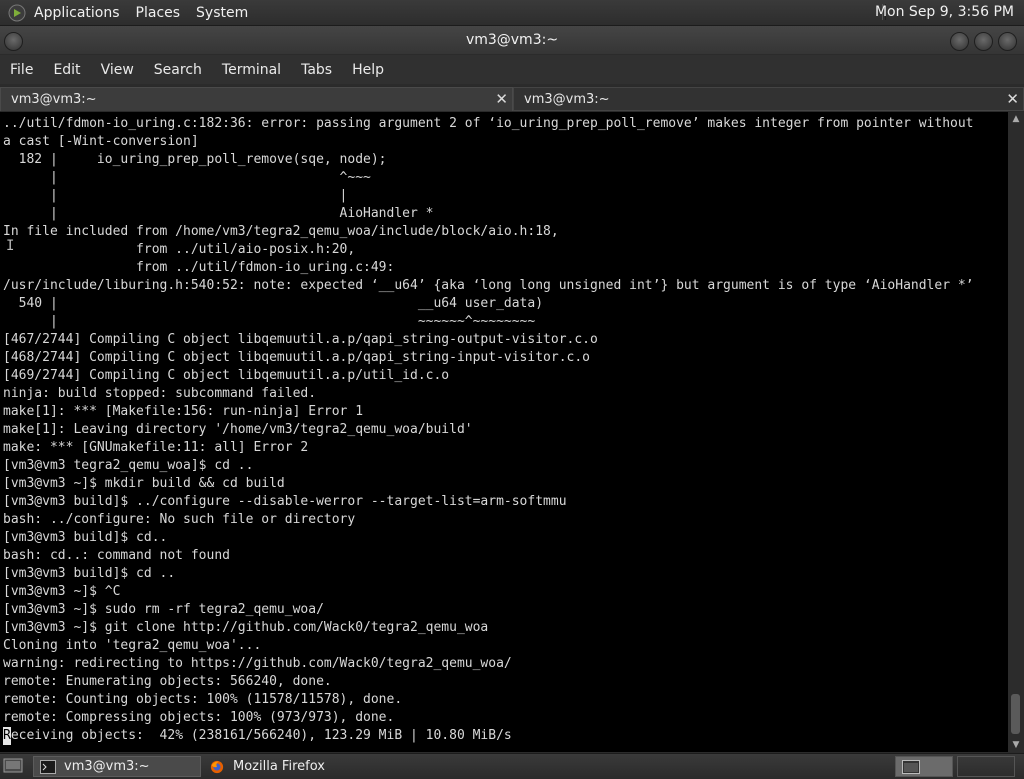 Image resolution: width=1024 pixels, height=779 pixels. What do you see at coordinates (62, 591) in the screenshot?
I see `terminal-line: [vm3@vm3 ~]$ ^C` at bounding box center [62, 591].